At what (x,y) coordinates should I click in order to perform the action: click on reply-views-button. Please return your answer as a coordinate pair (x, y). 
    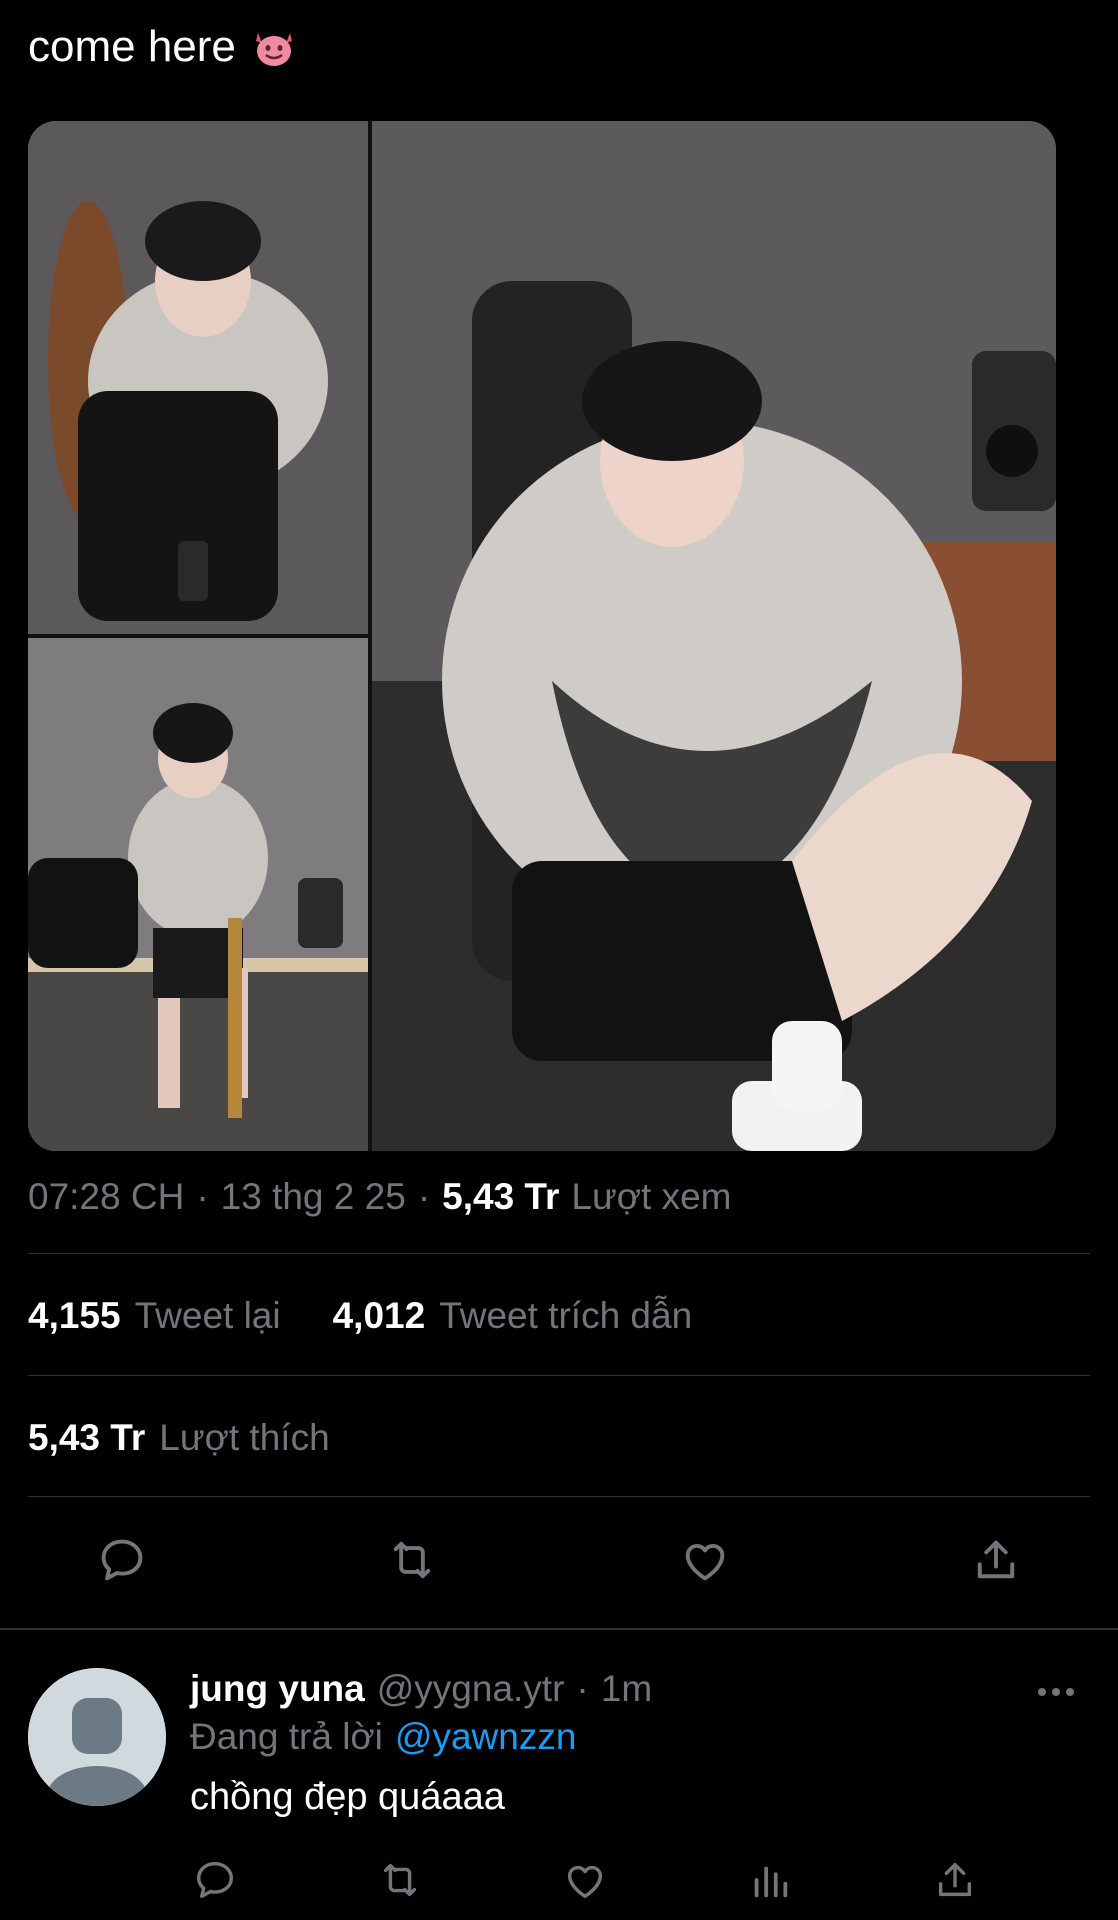
    Looking at the image, I should click on (770, 1880).